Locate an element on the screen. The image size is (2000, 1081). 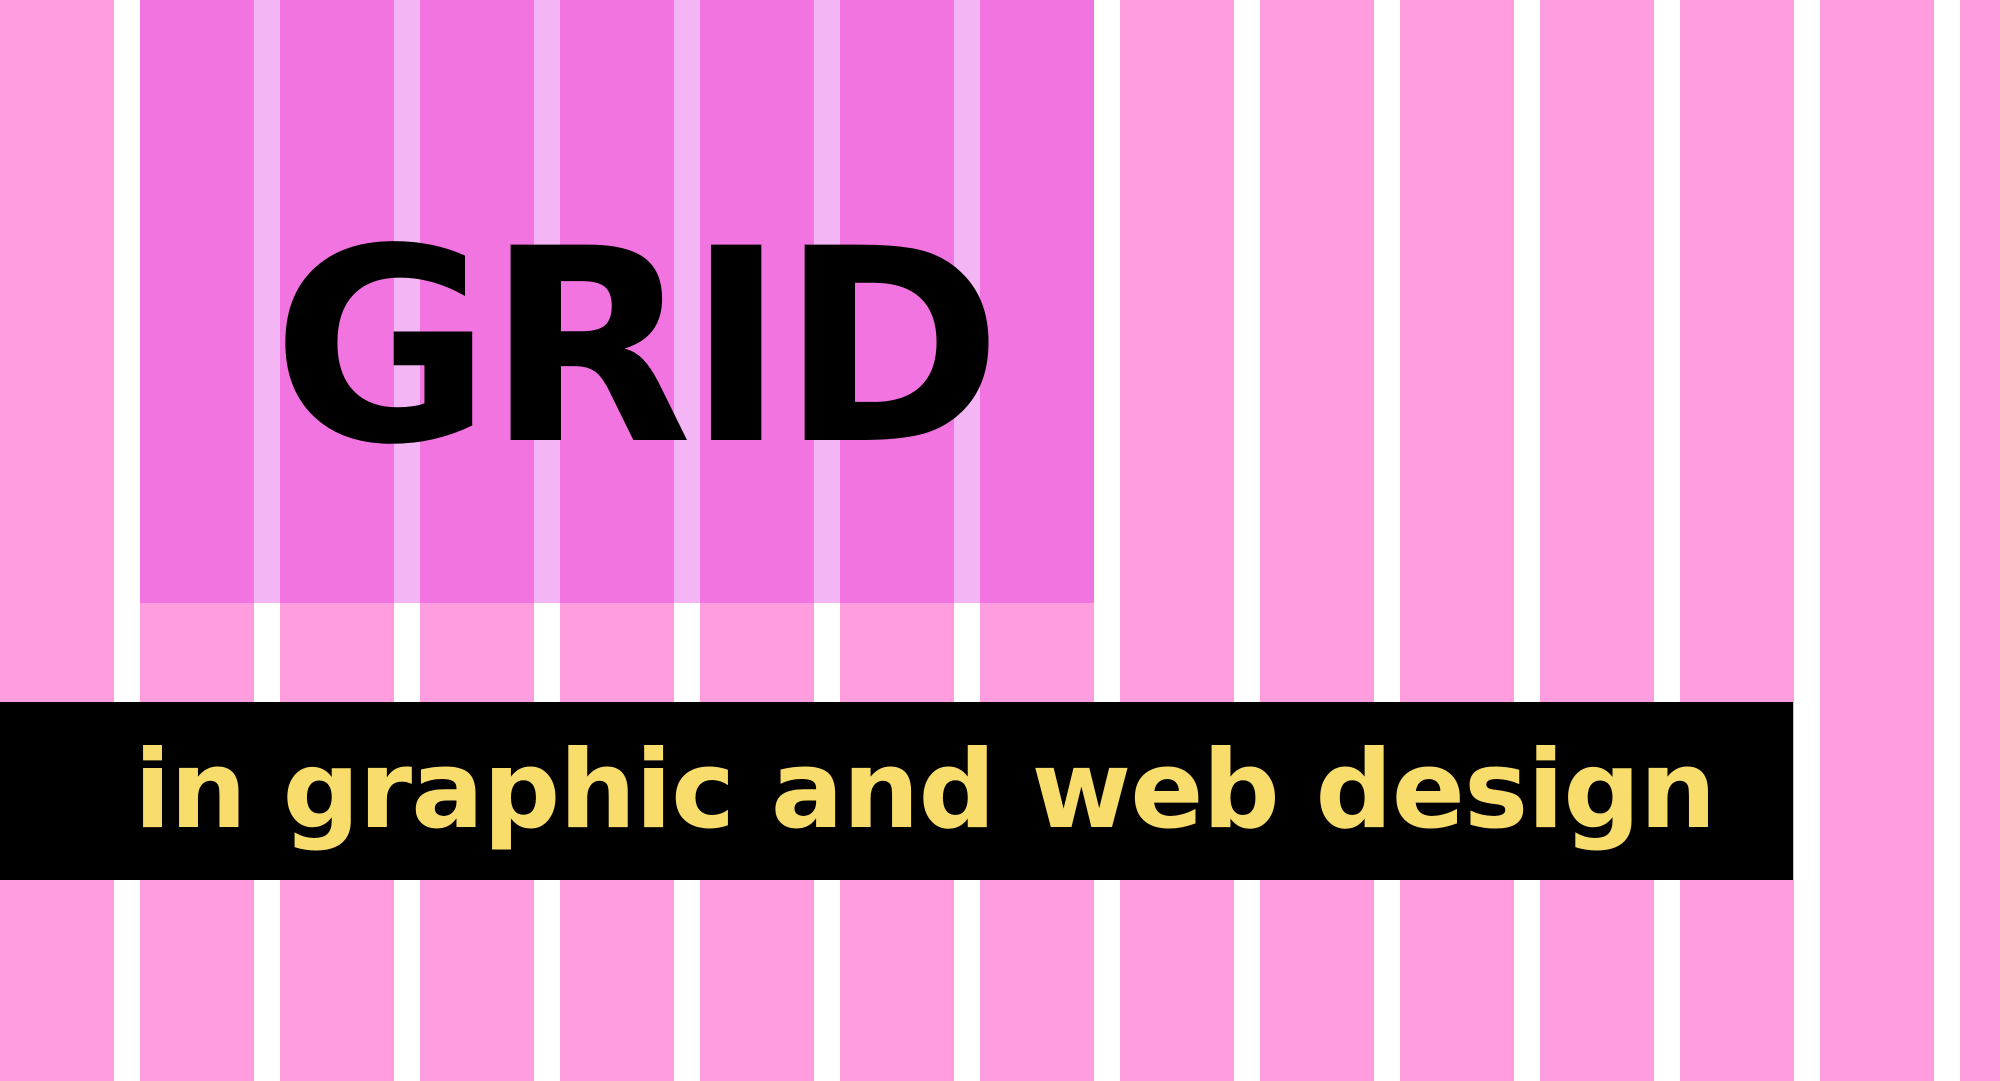
poster-subtitle: in graphic and web design is located at coordinates (925, 790).